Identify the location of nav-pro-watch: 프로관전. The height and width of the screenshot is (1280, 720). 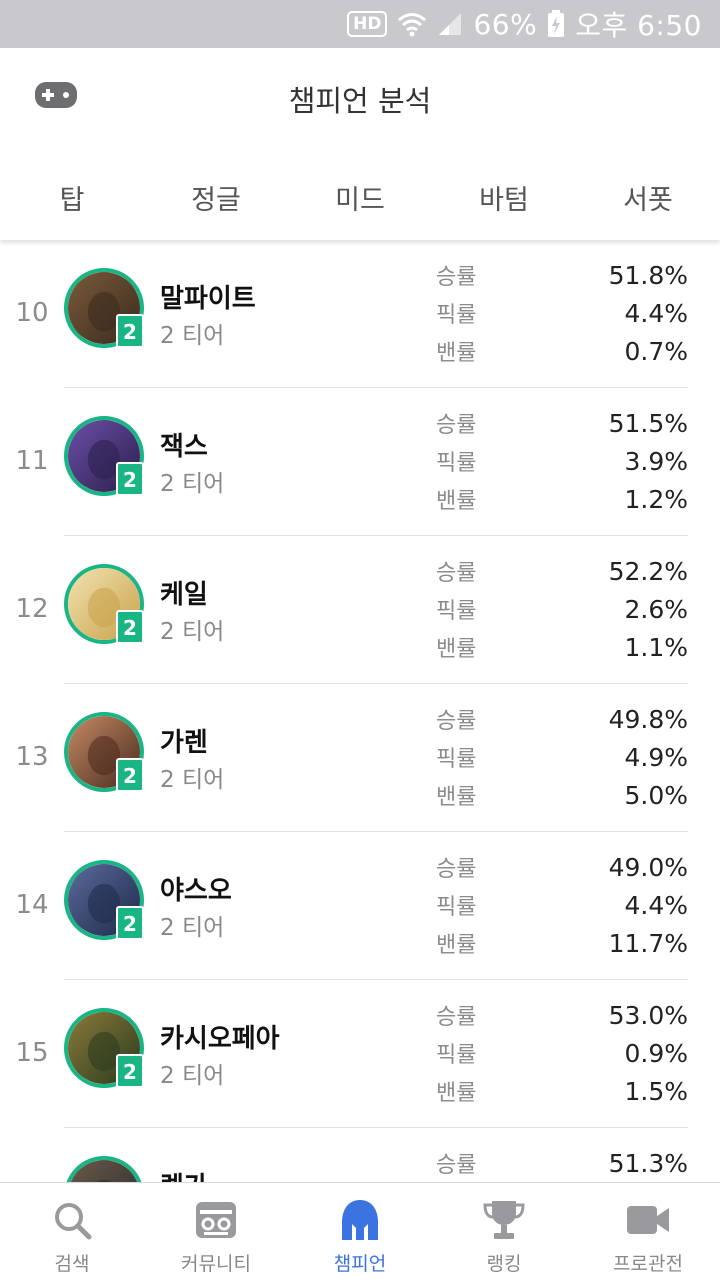
(648, 1231).